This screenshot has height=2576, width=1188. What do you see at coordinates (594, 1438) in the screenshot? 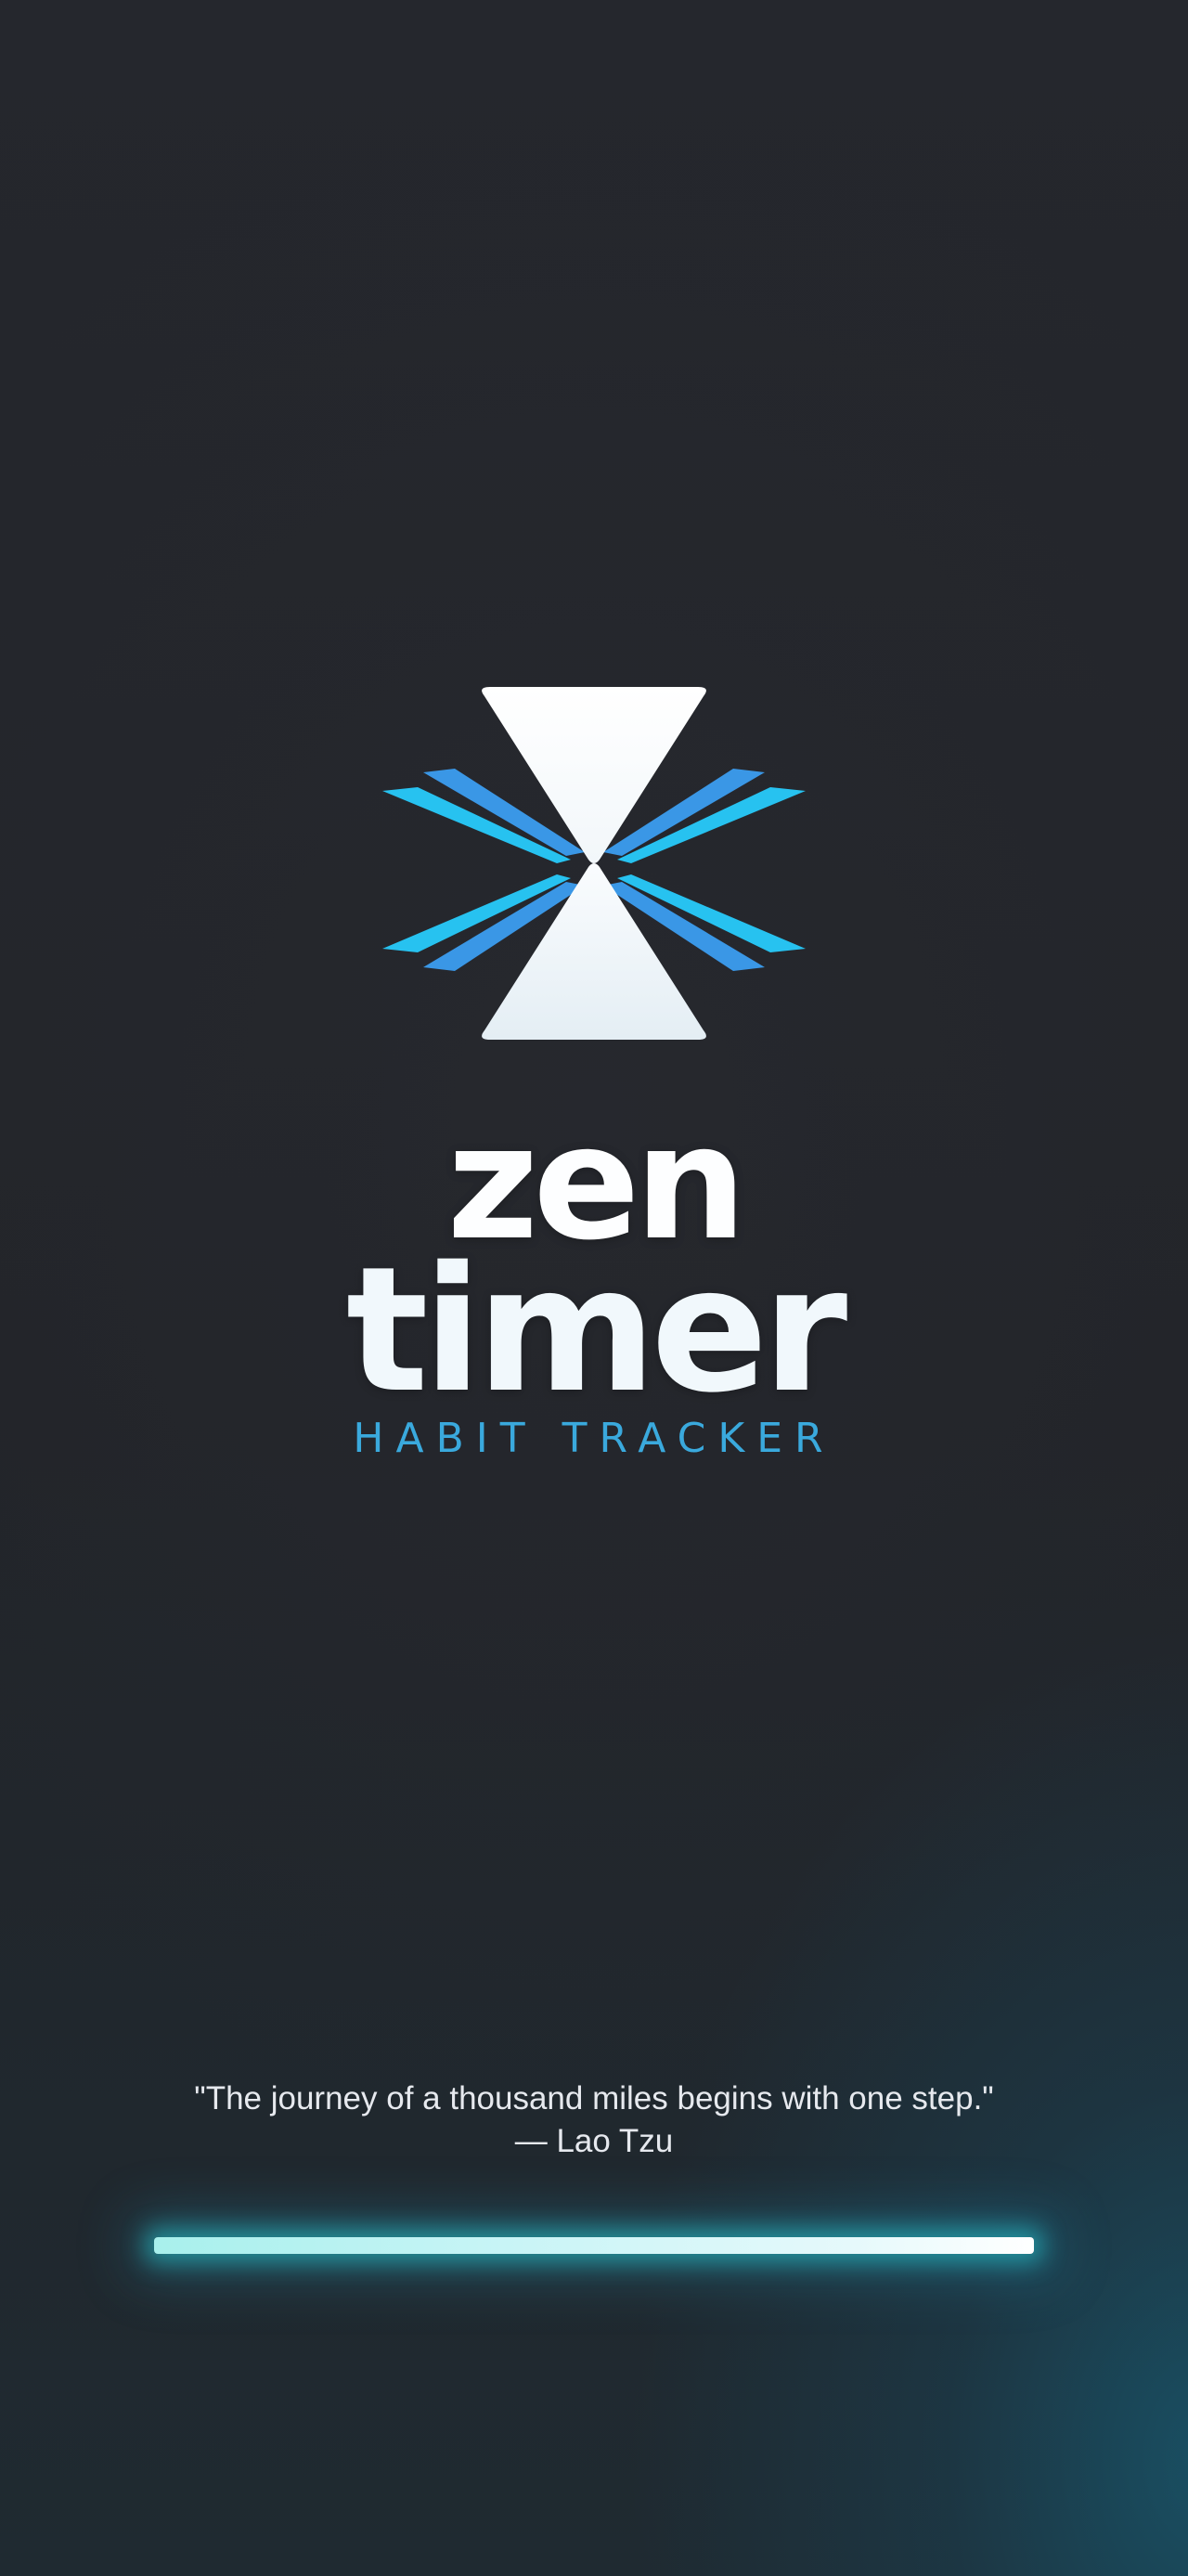
I see `app-tagline: HABIT TRACKER` at bounding box center [594, 1438].